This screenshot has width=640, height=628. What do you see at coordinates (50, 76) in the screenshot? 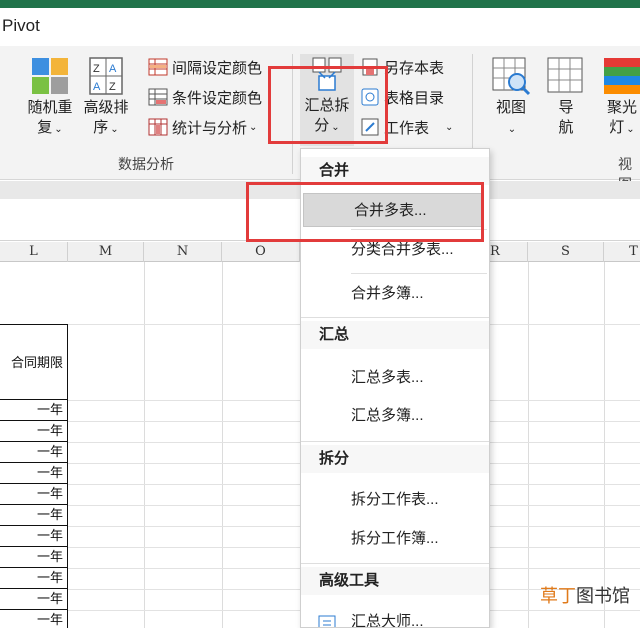
I see `dice-grid-icon` at bounding box center [50, 76].